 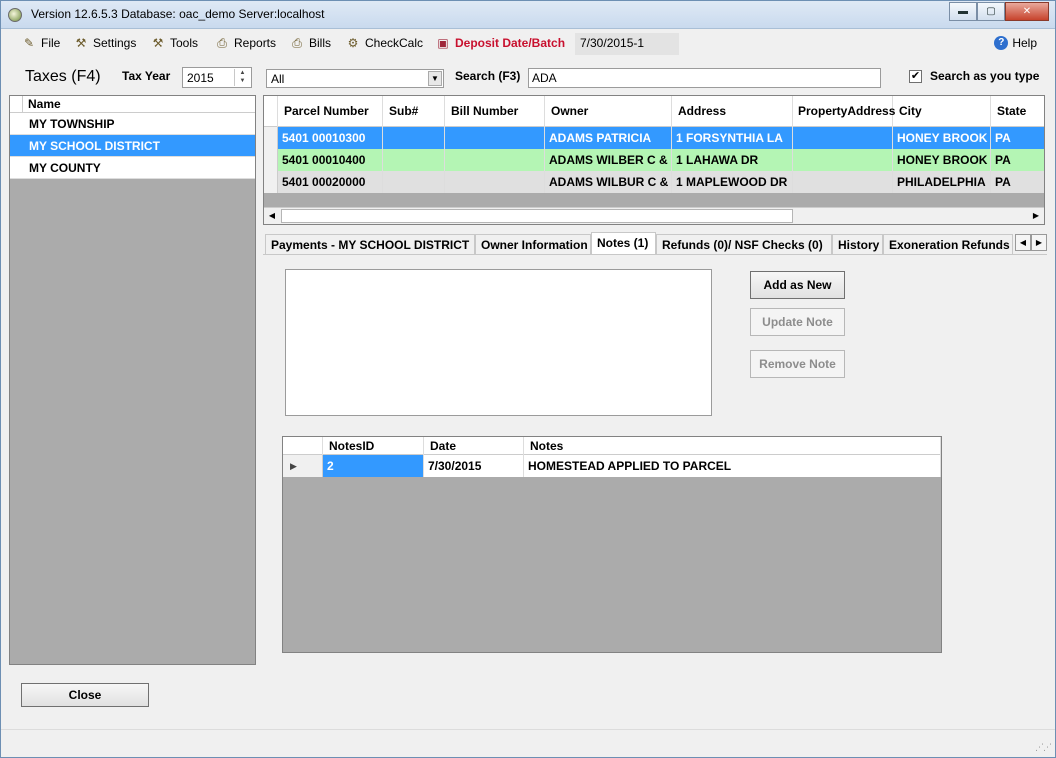 What do you see at coordinates (353, 43) in the screenshot?
I see `checkcalc-icon: ⚙` at bounding box center [353, 43].